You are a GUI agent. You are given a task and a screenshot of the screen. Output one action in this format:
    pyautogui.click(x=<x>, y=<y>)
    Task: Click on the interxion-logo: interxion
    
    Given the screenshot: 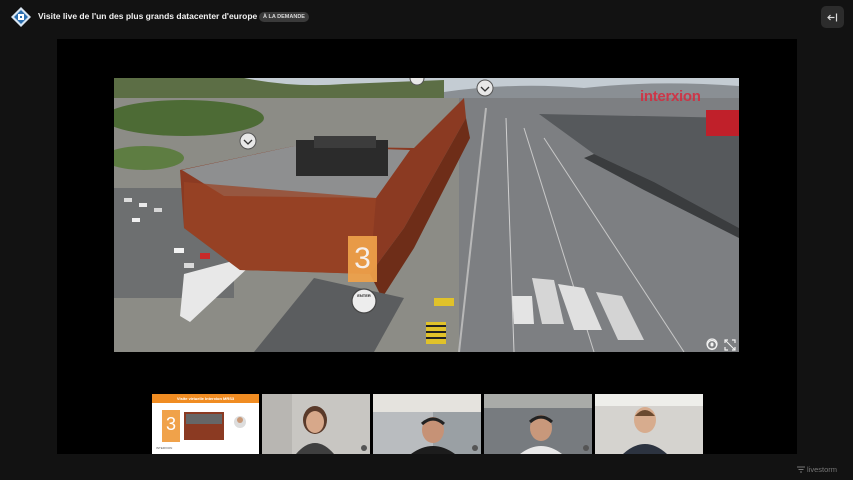 What is the action you would take?
    pyautogui.click(x=670, y=96)
    